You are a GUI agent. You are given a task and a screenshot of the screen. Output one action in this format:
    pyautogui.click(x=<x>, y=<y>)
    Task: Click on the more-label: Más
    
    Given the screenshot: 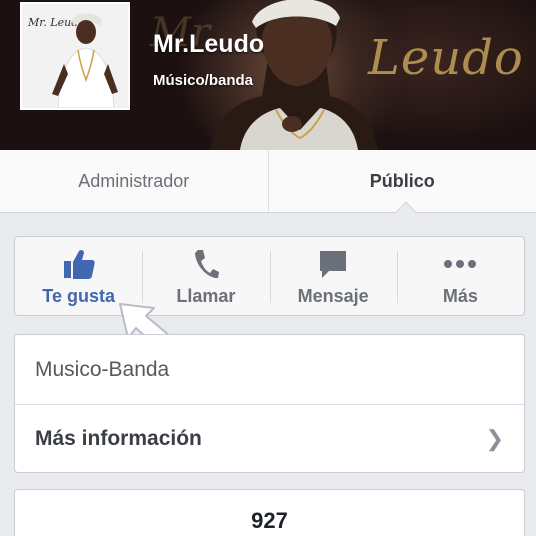 What is the action you would take?
    pyautogui.click(x=460, y=295)
    